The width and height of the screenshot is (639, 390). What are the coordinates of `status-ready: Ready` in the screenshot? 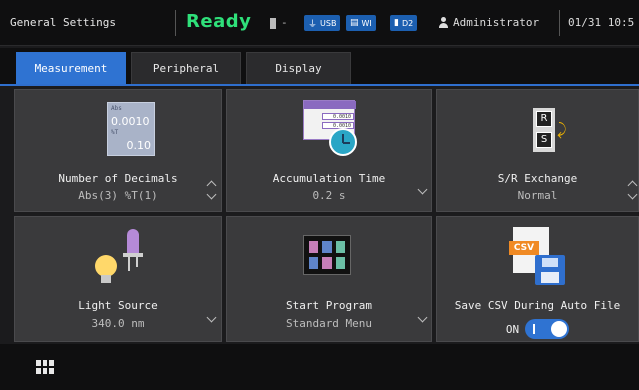 It's located at (219, 21).